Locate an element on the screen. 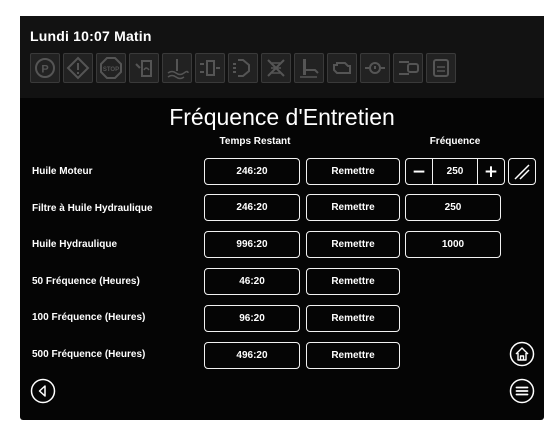  row-label-500-hour-frequency: 500 Fréquence (Heures) is located at coordinates (89, 354).